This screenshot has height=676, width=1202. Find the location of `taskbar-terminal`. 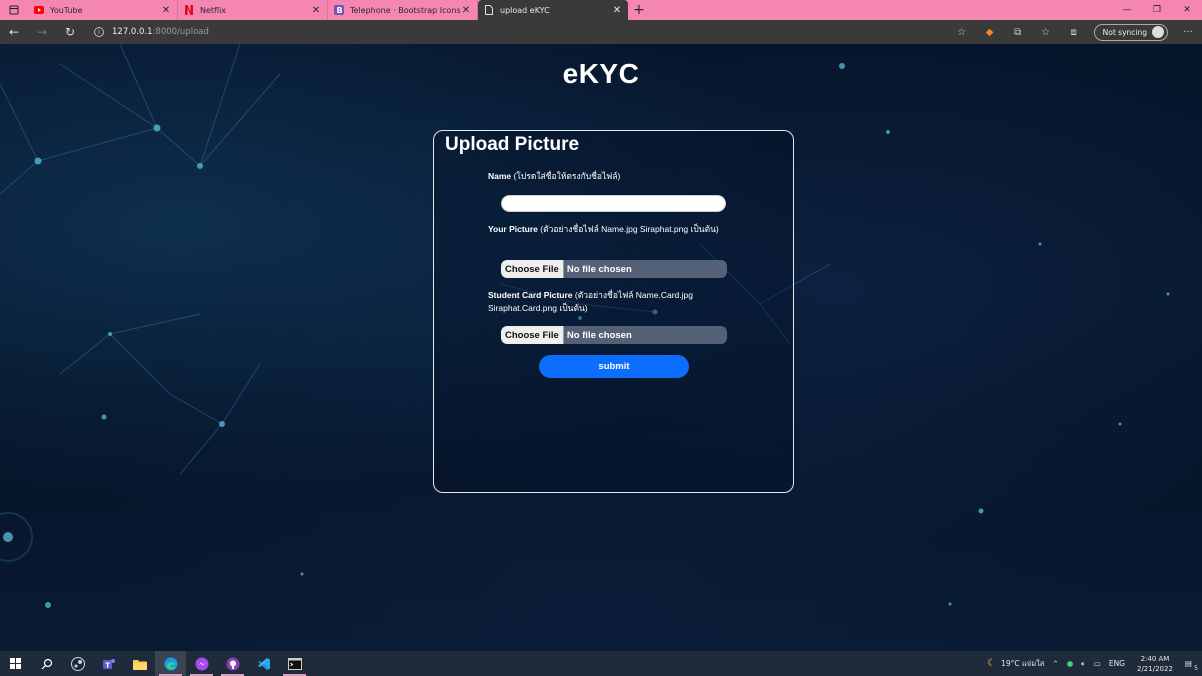

taskbar-terminal is located at coordinates (294, 663).